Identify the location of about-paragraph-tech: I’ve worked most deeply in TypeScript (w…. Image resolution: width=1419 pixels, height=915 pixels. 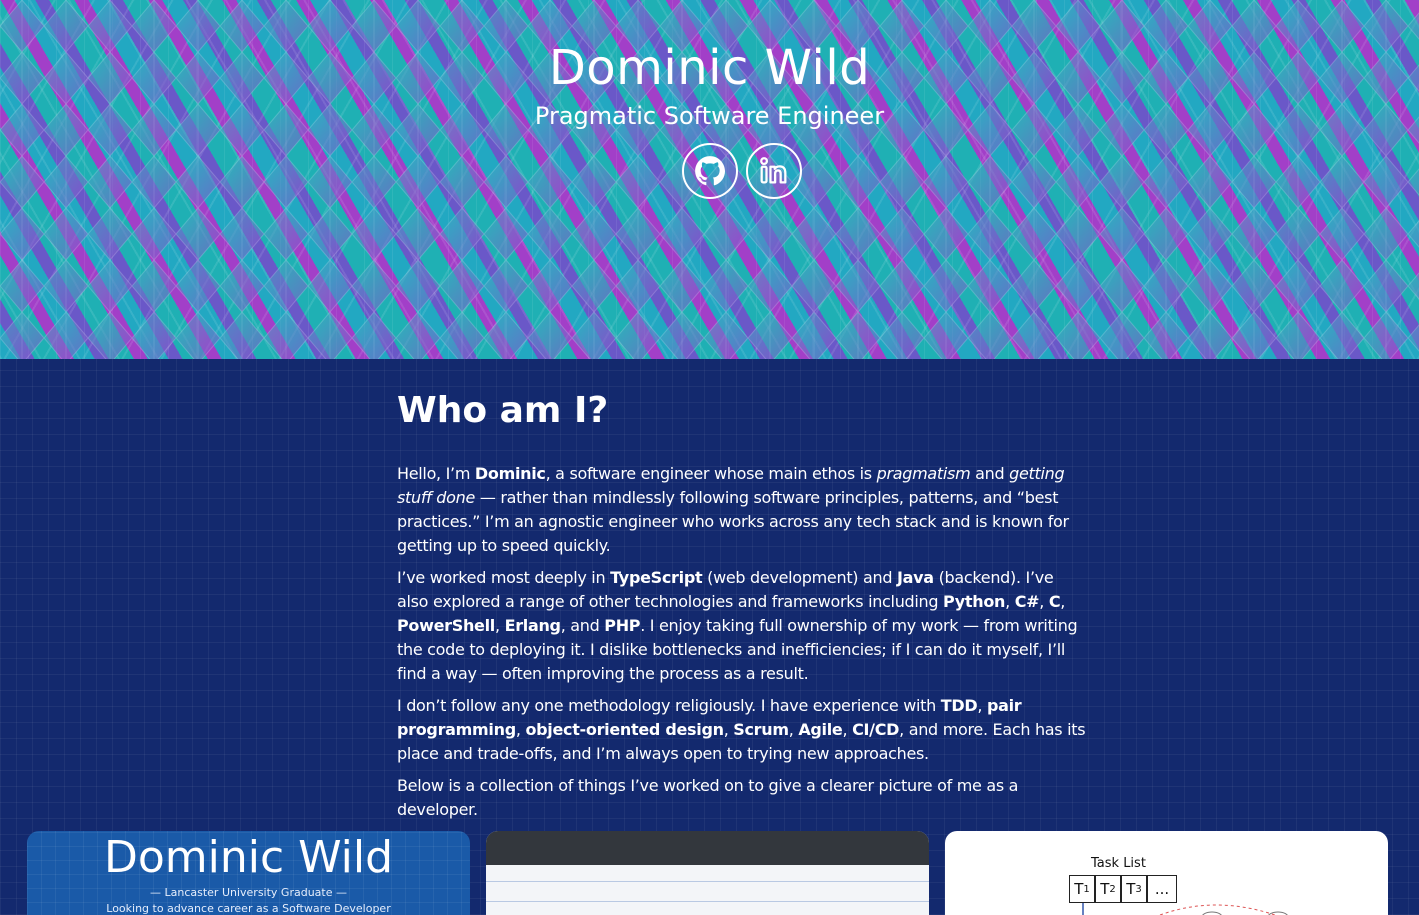
(737, 625).